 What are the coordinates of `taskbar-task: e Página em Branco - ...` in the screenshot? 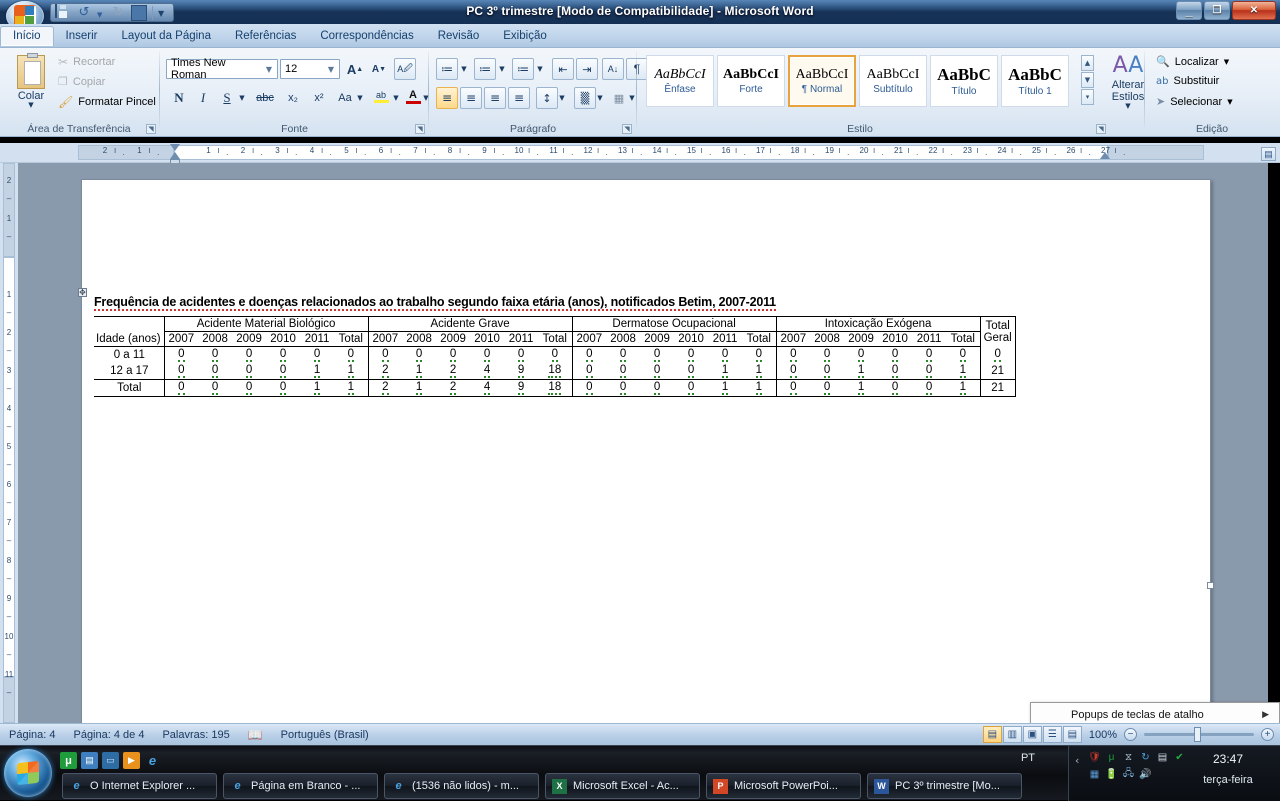 It's located at (300, 786).